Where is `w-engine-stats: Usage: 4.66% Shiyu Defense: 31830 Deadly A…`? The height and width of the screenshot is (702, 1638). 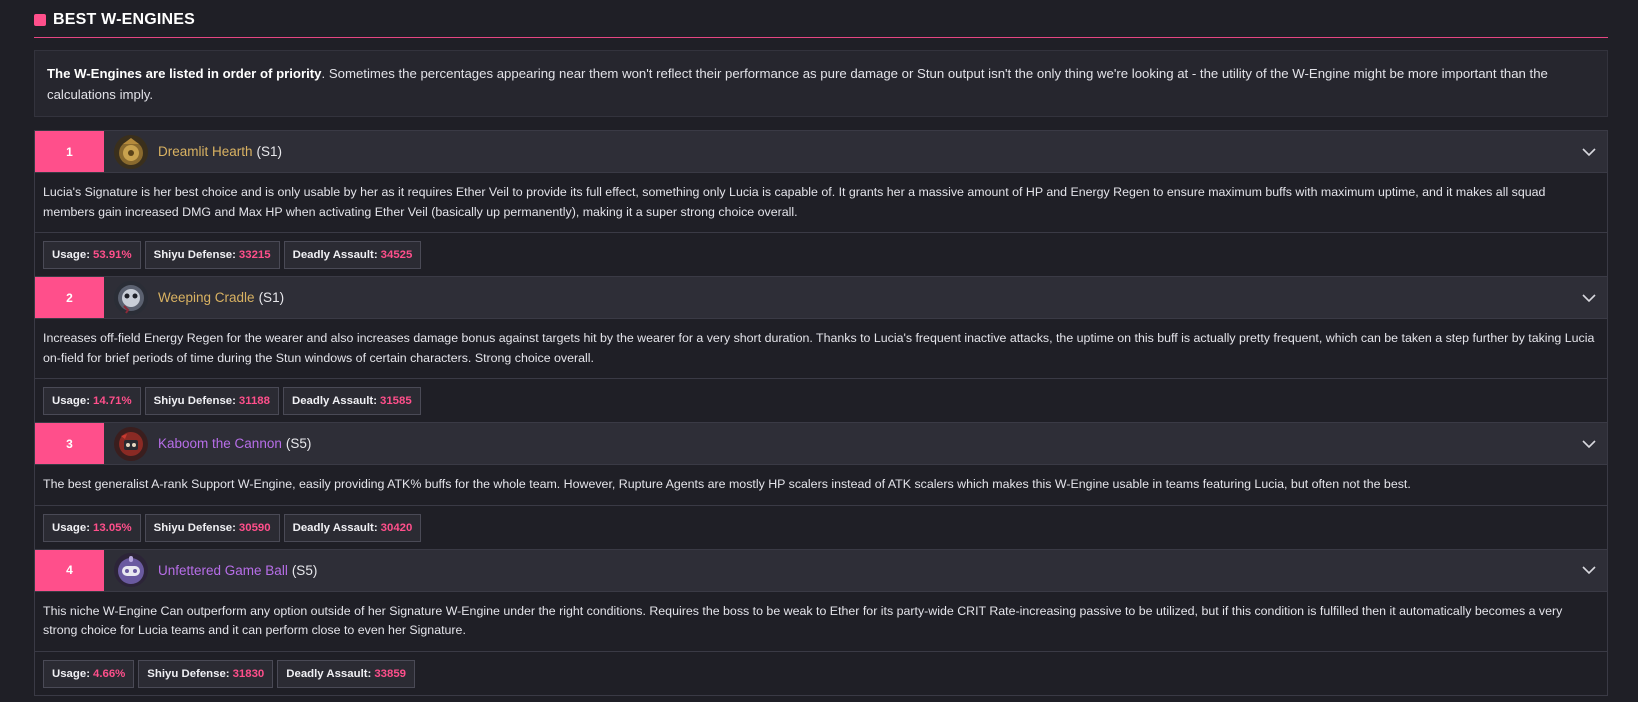
w-engine-stats: Usage: 4.66% Shiyu Defense: 31830 Deadly A… is located at coordinates (821, 673).